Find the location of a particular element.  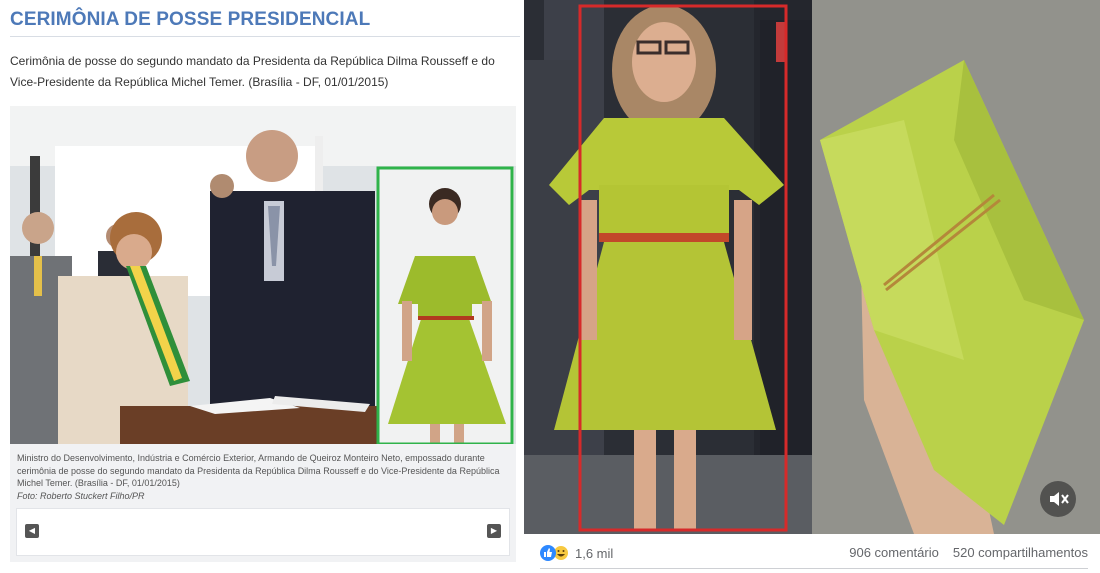

article-title: CERIMÔNIA DE POSSE PRESIDENCIAL is located at coordinates (190, 19).